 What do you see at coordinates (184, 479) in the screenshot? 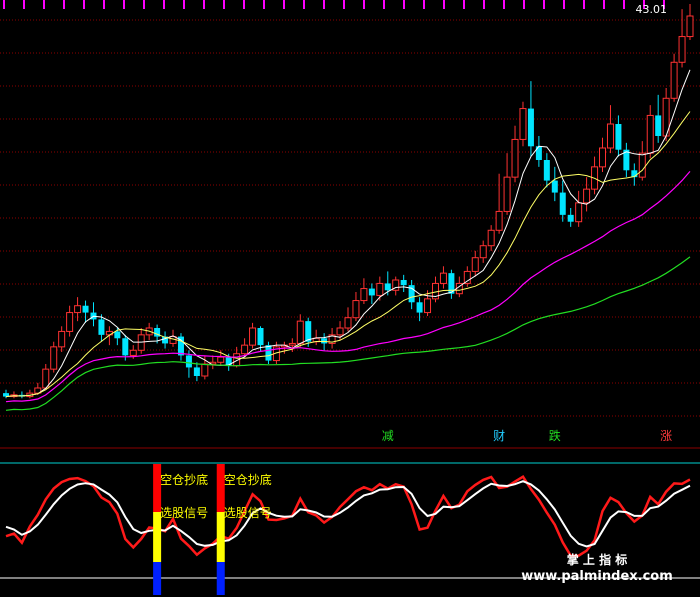
I see `signal-label-top: 空仓抄底` at bounding box center [184, 479].